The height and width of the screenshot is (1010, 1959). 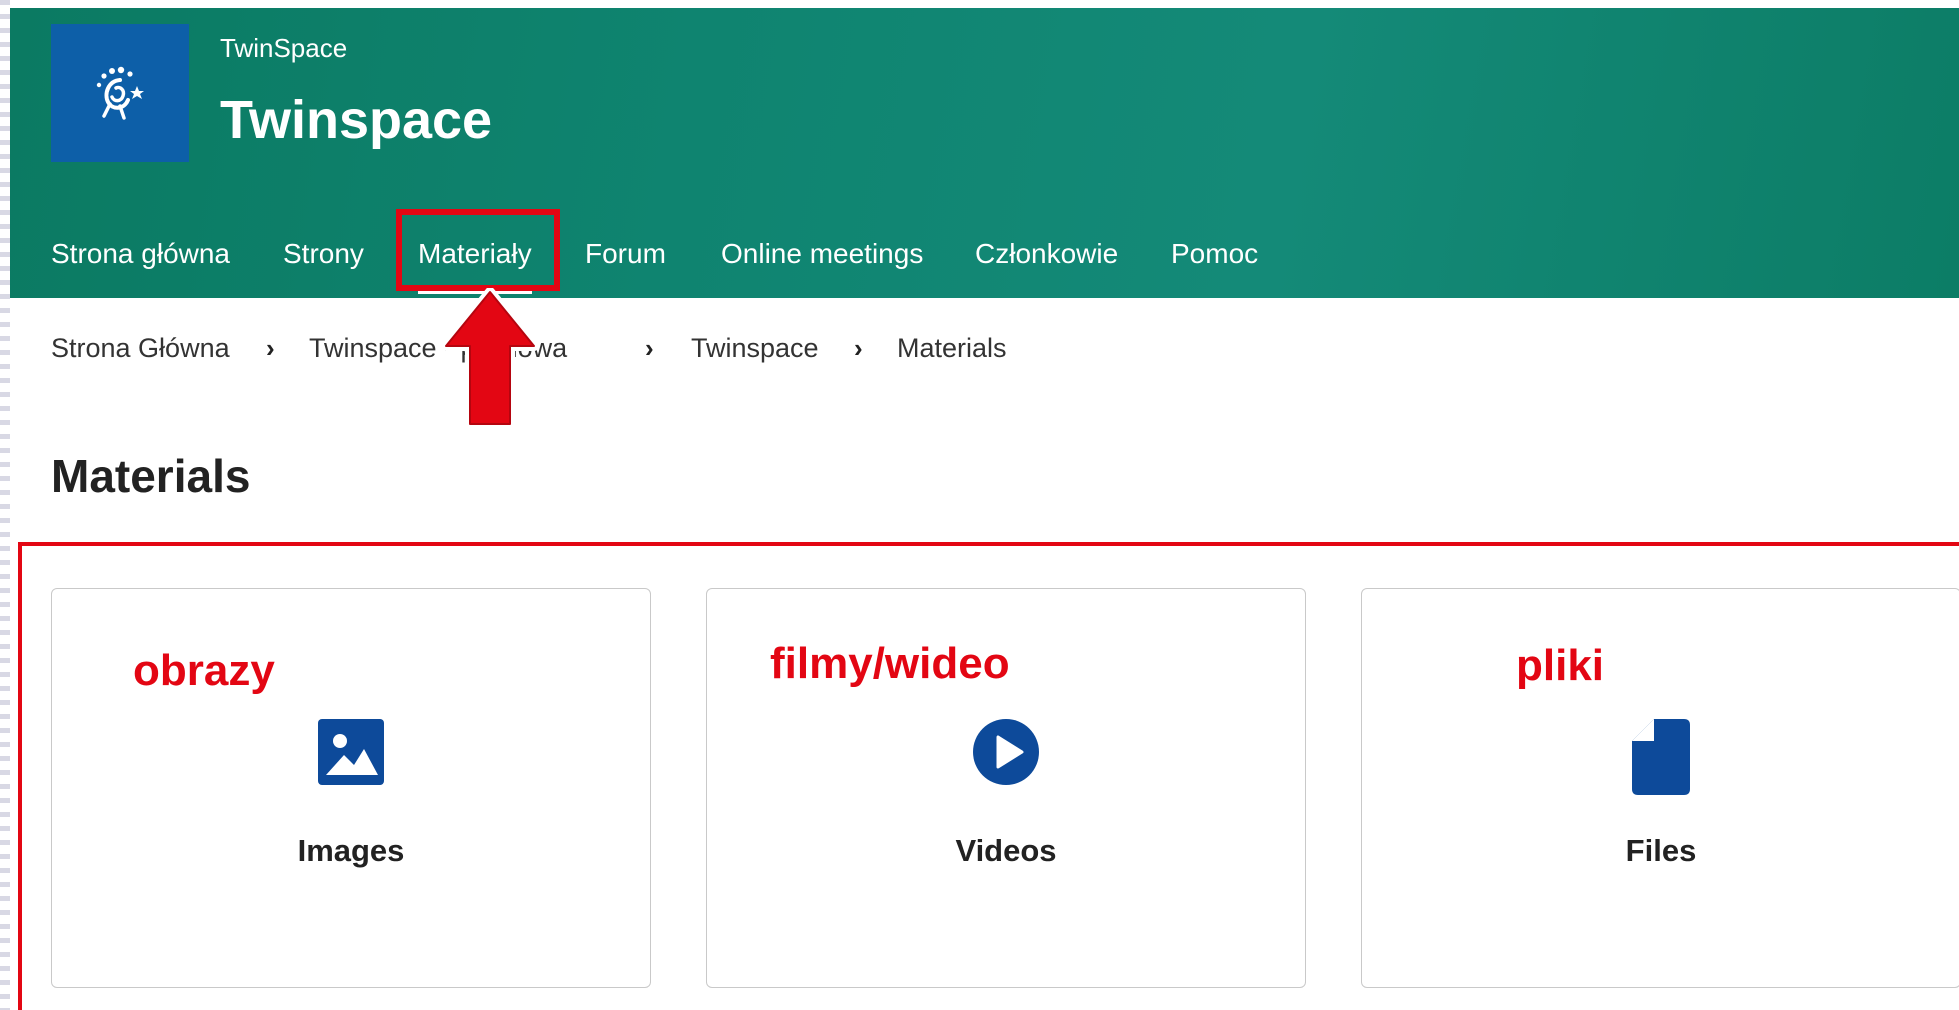 I want to click on file-icon, so click(x=1661, y=759).